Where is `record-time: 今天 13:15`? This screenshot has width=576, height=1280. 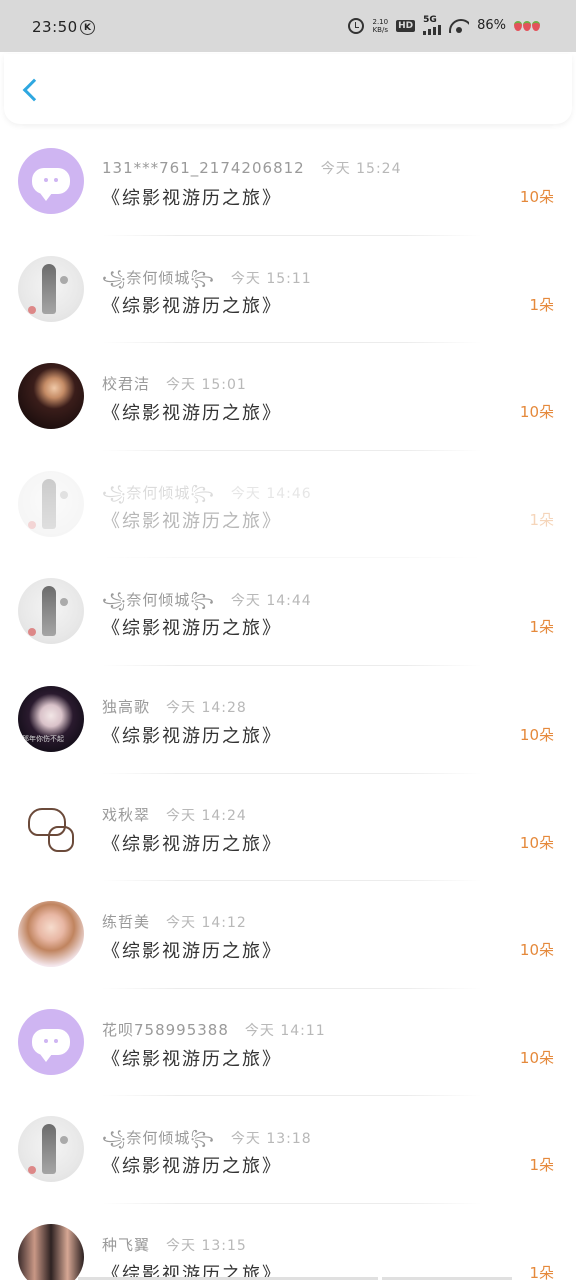 record-time: 今天 13:15 is located at coordinates (206, 1245).